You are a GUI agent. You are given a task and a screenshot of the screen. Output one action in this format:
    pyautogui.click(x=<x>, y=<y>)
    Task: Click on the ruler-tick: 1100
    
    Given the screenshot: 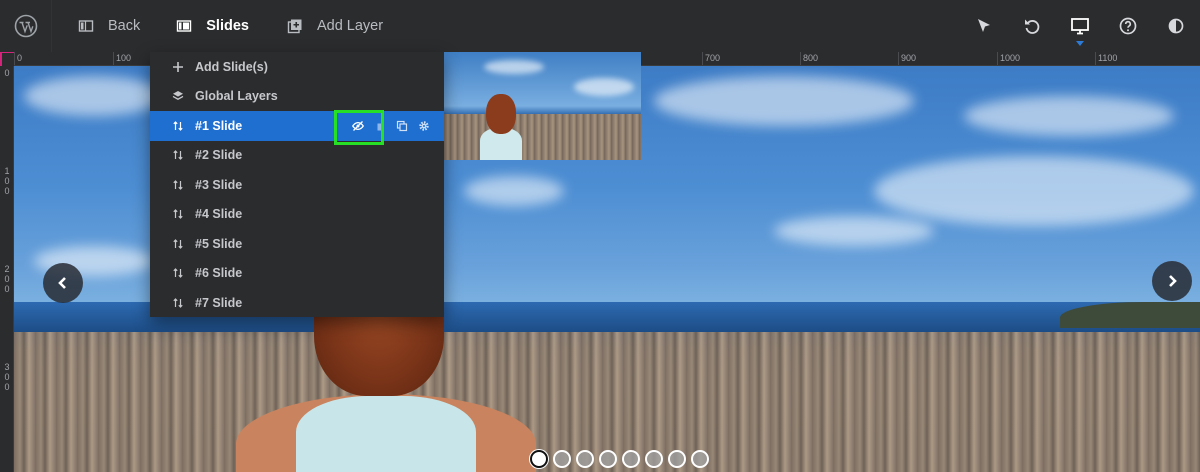 What is the action you would take?
    pyautogui.click(x=1108, y=58)
    